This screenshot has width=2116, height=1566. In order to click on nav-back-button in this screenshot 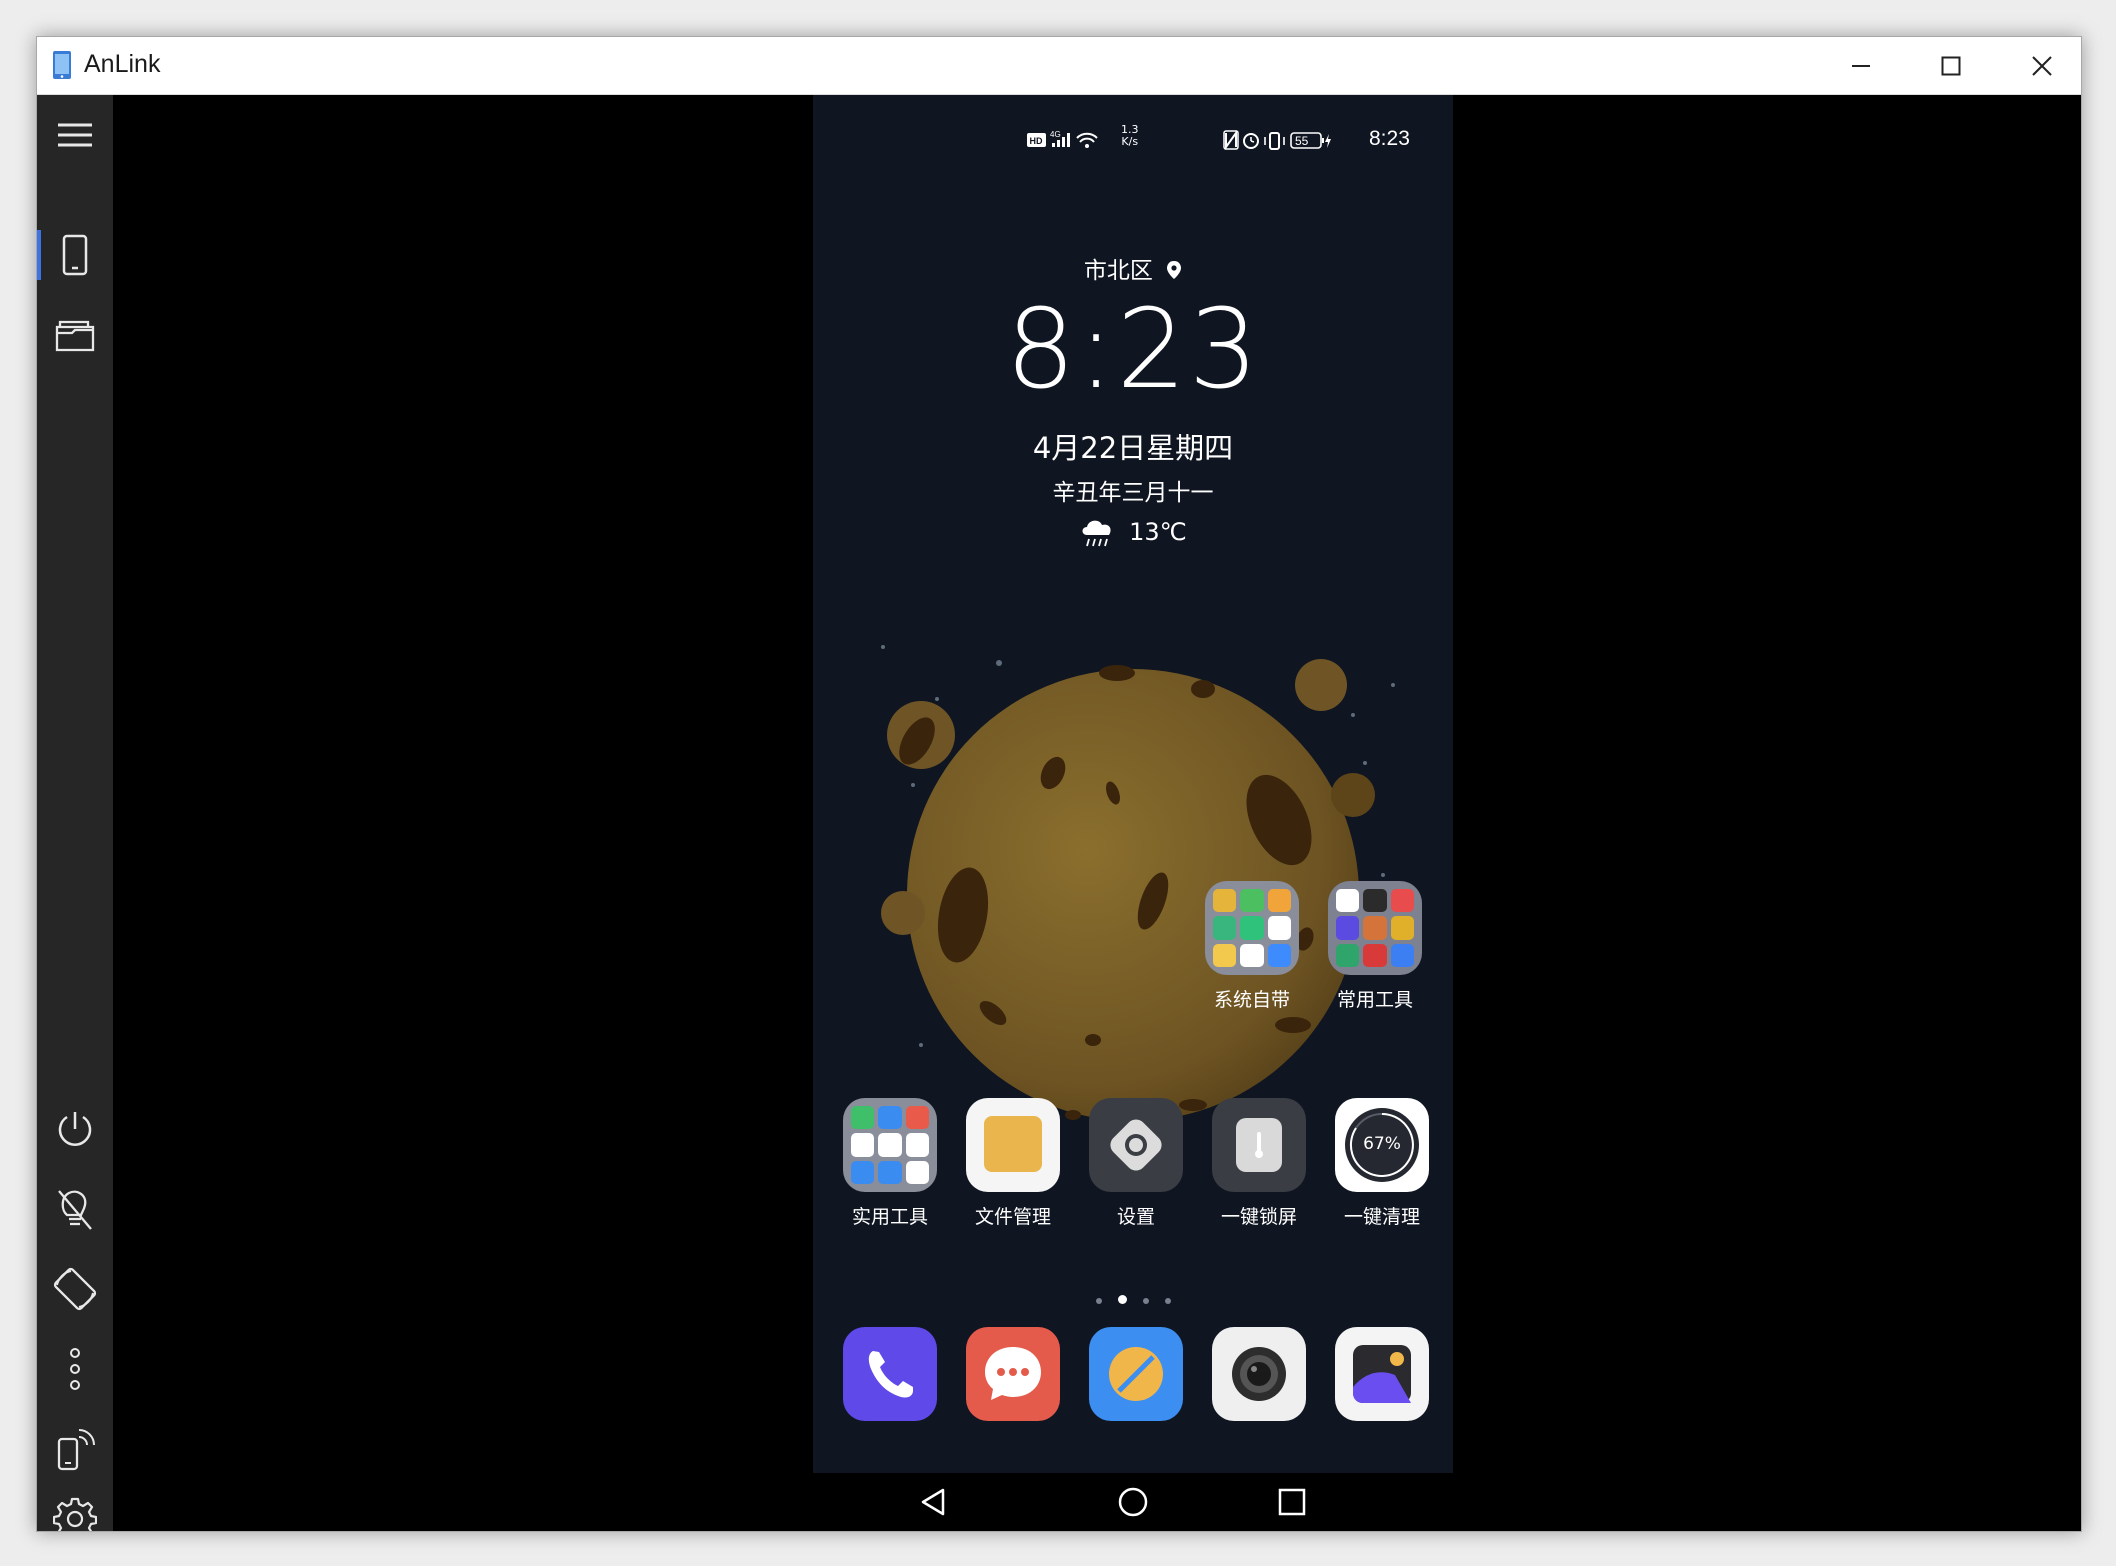, I will do `click(934, 1502)`.